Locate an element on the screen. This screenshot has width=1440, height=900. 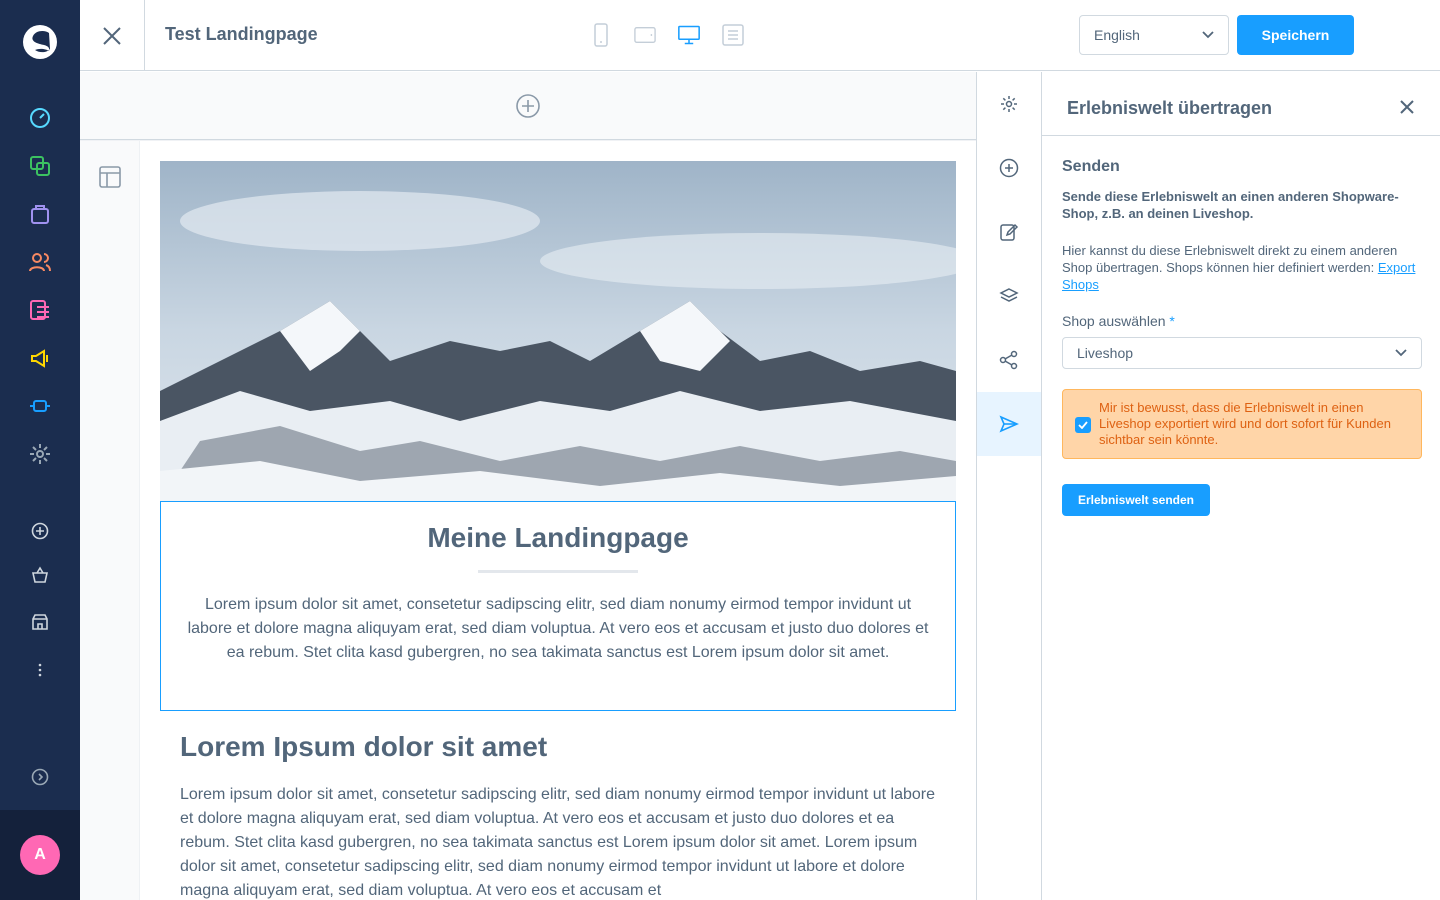
checkmark-icon is located at coordinates (1083, 425).